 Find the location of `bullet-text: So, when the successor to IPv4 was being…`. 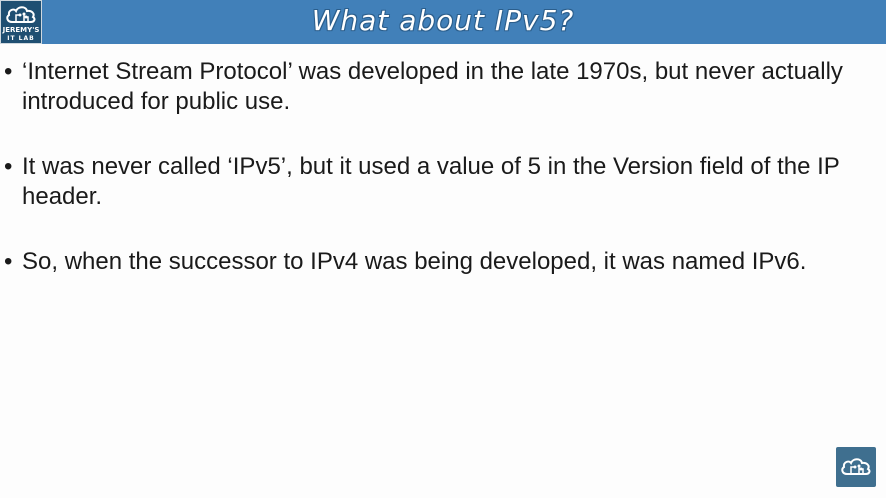

bullet-text: So, when the successor to IPv4 was being… is located at coordinates (414, 261).